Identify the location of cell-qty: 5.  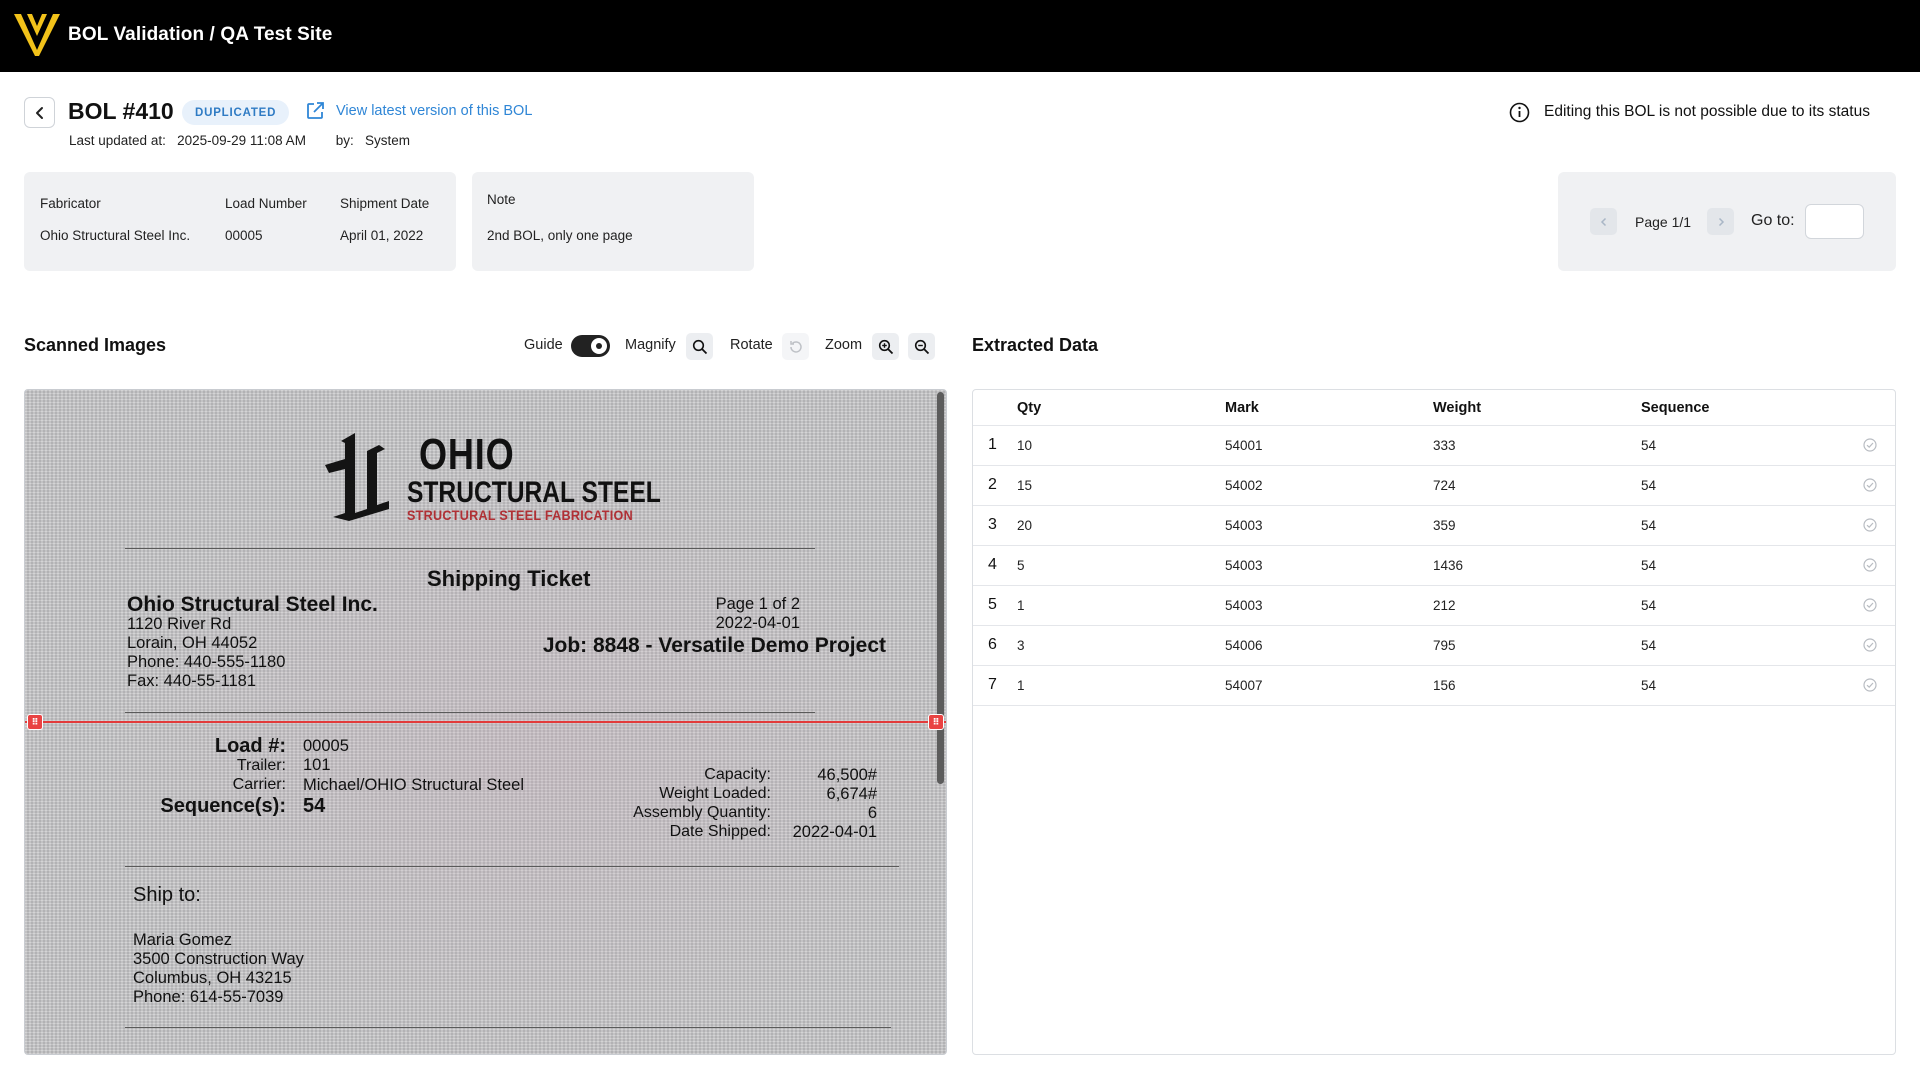
(1021, 565).